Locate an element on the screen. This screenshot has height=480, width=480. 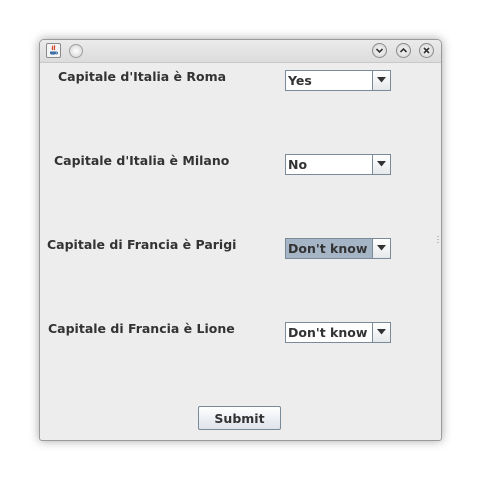
question-label-4: Capitale di Francia è Lione is located at coordinates (141, 328).